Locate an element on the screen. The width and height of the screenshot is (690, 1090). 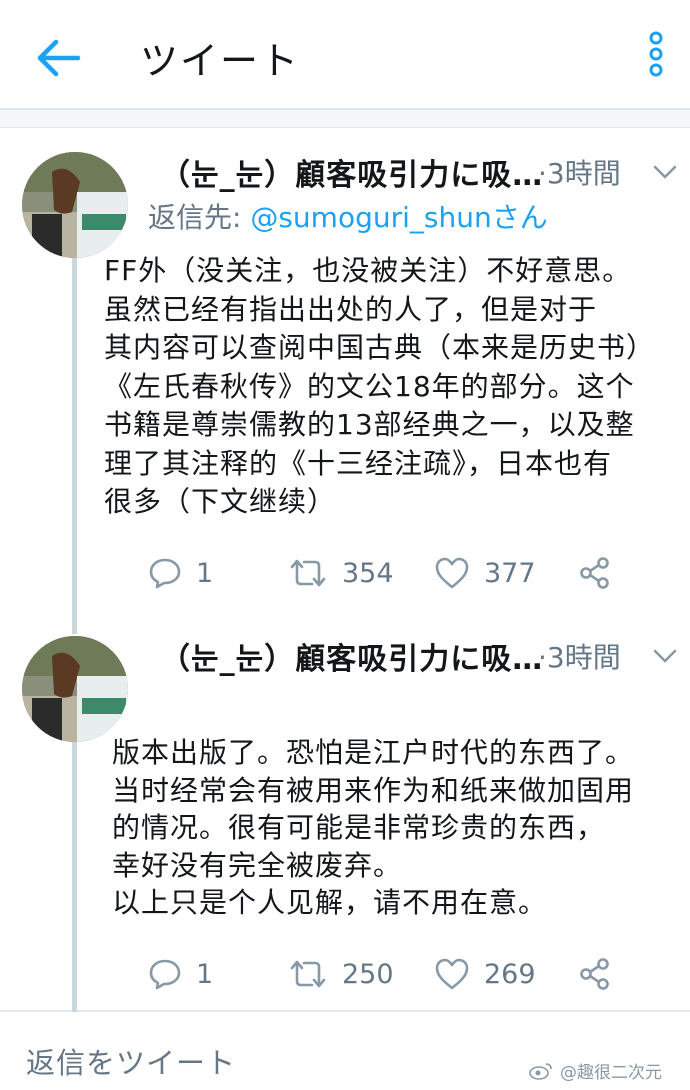
more-vertical-icon is located at coordinates (656, 54).